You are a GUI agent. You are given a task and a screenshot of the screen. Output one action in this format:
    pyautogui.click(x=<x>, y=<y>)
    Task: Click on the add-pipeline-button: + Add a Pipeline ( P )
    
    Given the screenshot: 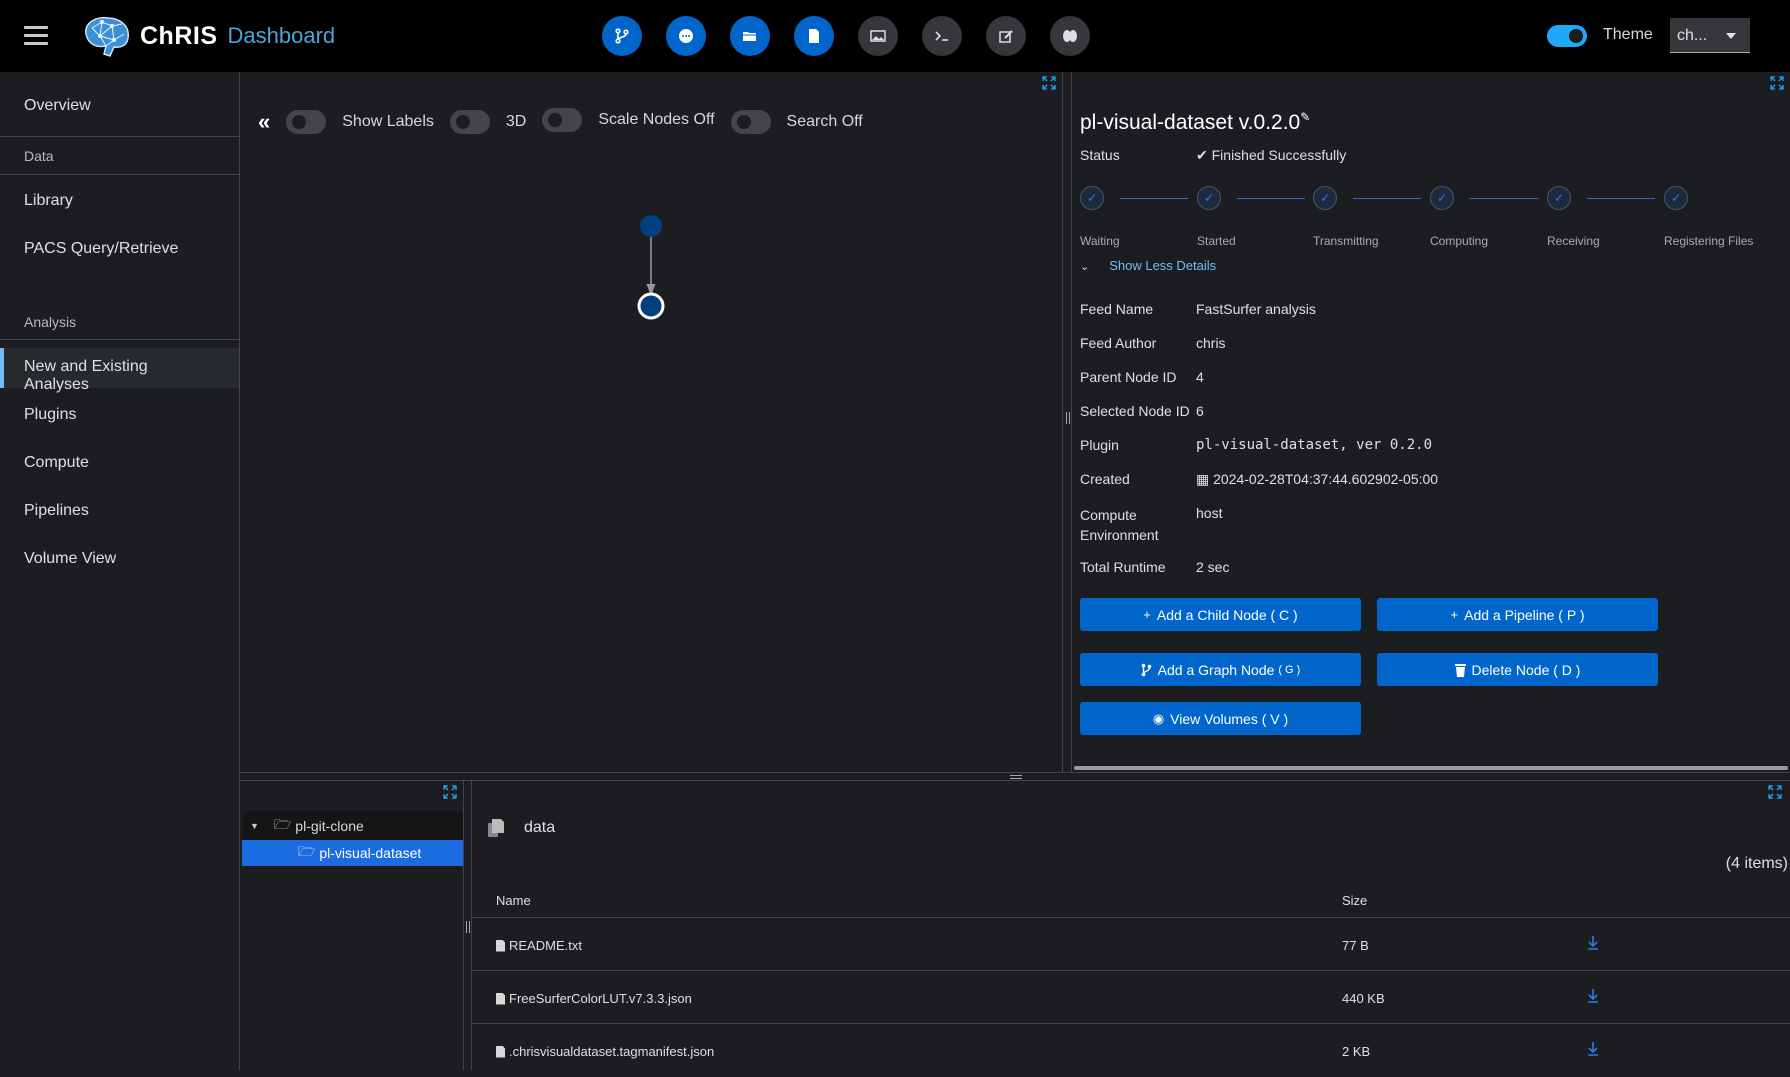 What is the action you would take?
    pyautogui.click(x=1517, y=614)
    